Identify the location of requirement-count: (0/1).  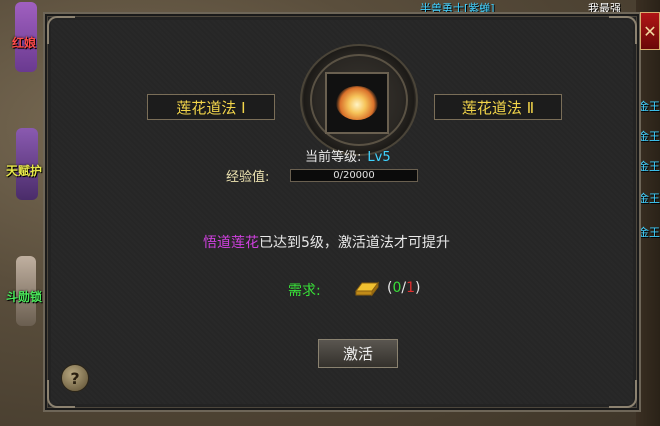
(404, 288).